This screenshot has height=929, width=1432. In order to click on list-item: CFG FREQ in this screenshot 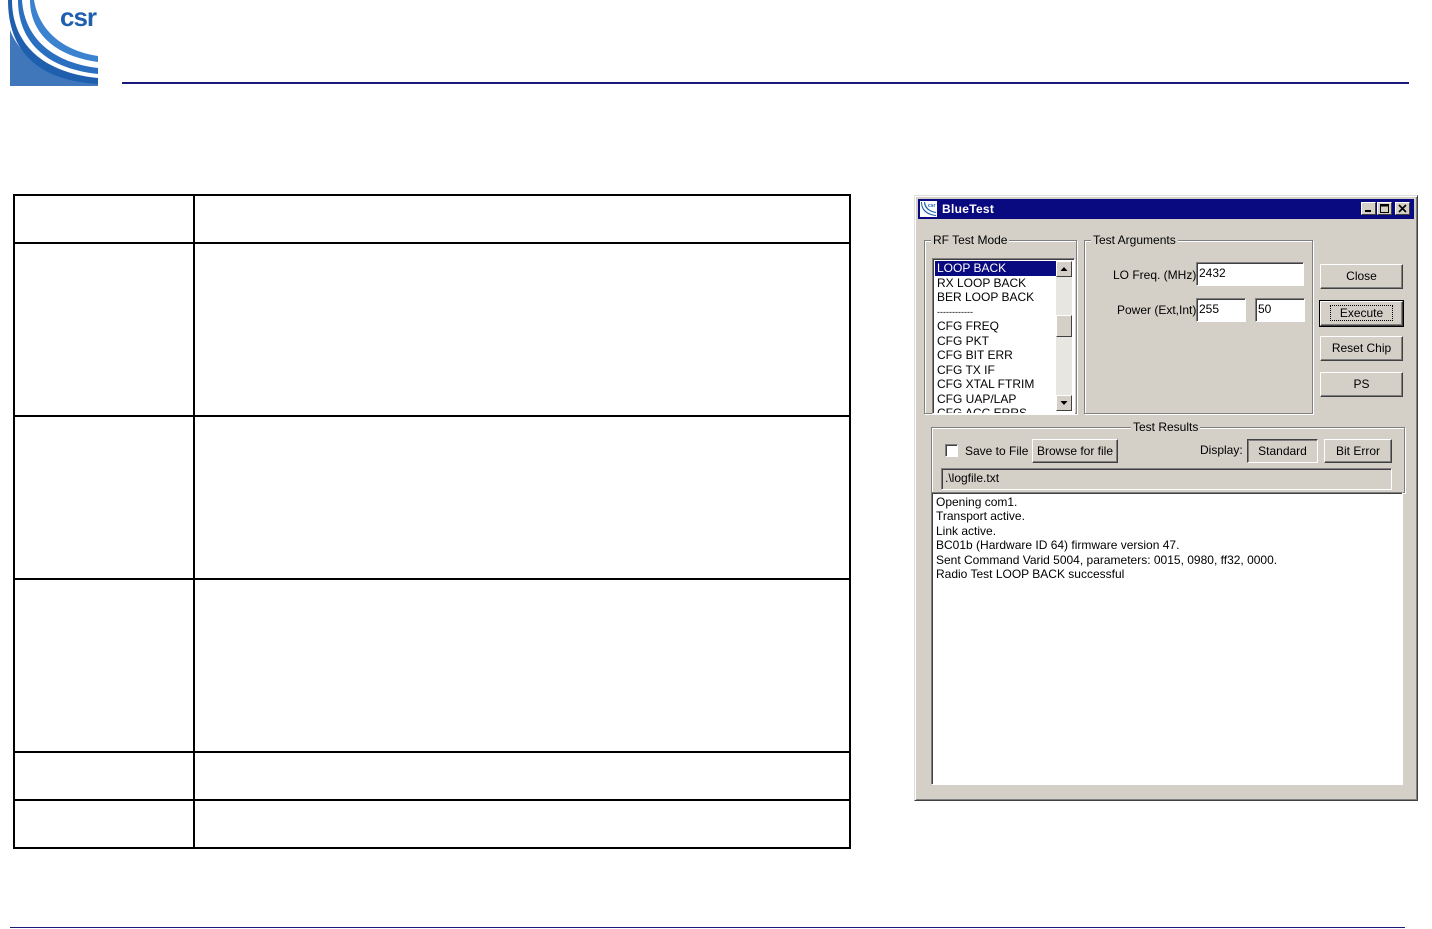, I will do `click(995, 326)`.